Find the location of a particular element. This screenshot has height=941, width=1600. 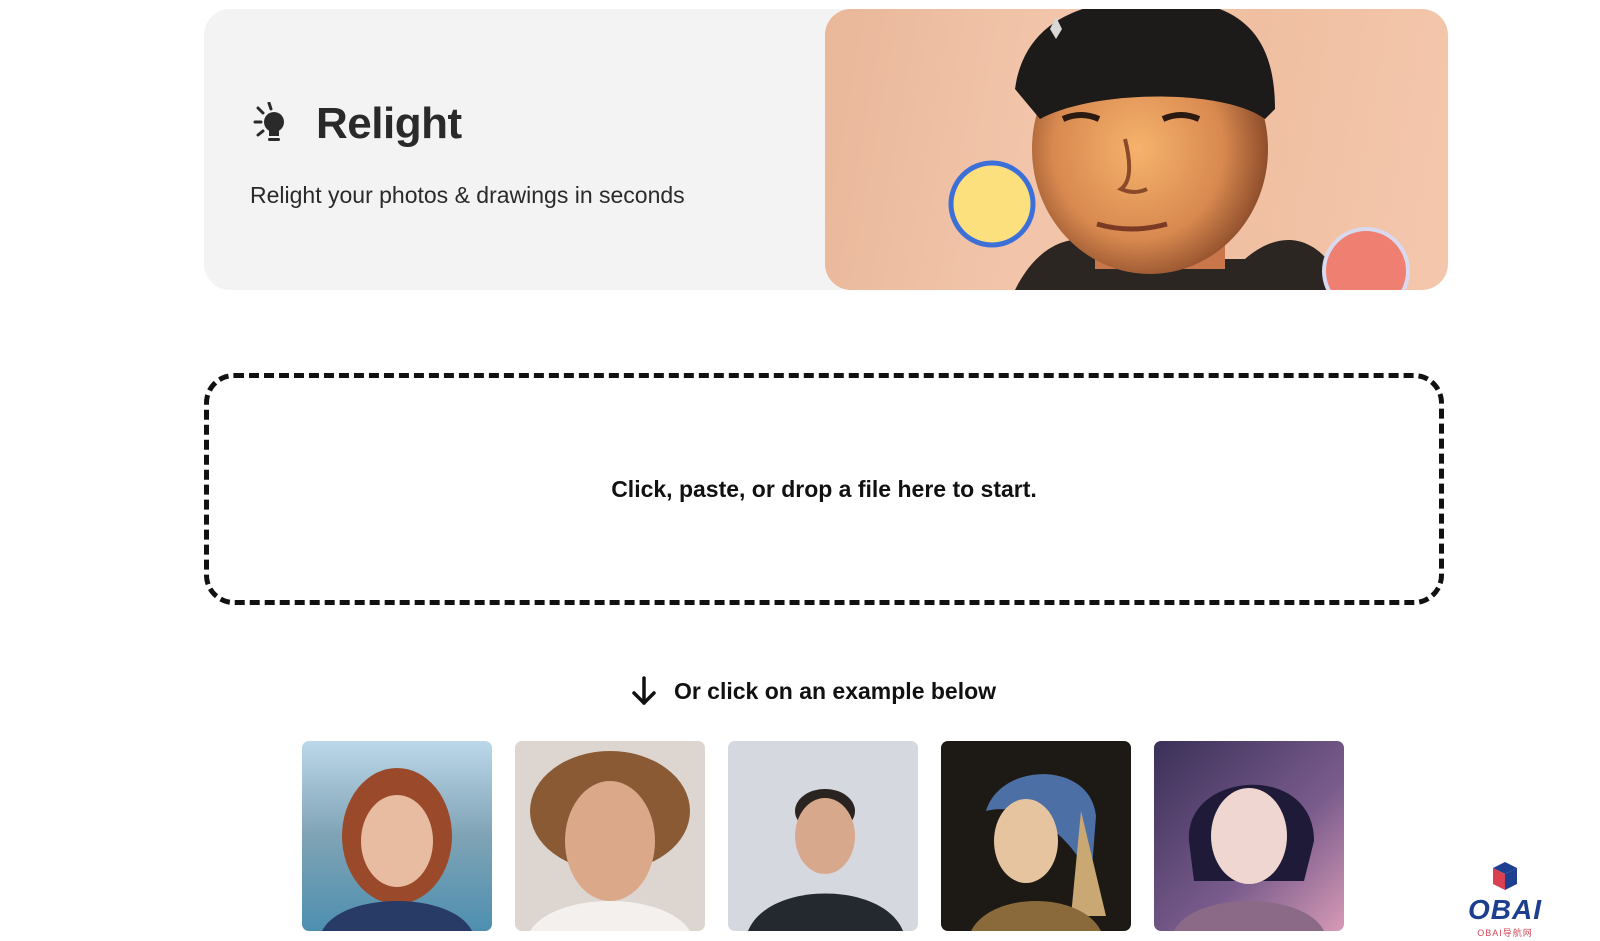

arrow-down-icon is located at coordinates (644, 690).